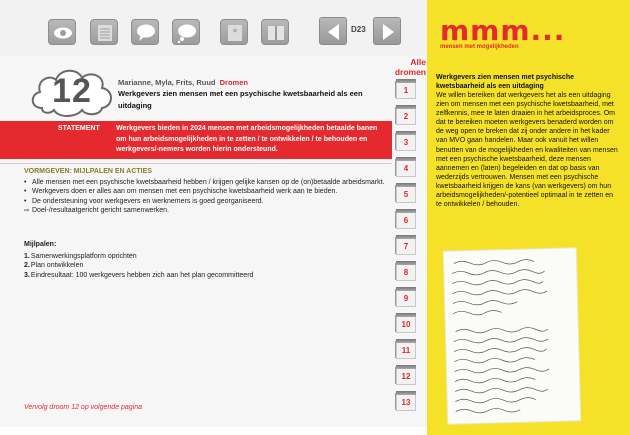  I want to click on triangle-right-icon, so click(388, 32).